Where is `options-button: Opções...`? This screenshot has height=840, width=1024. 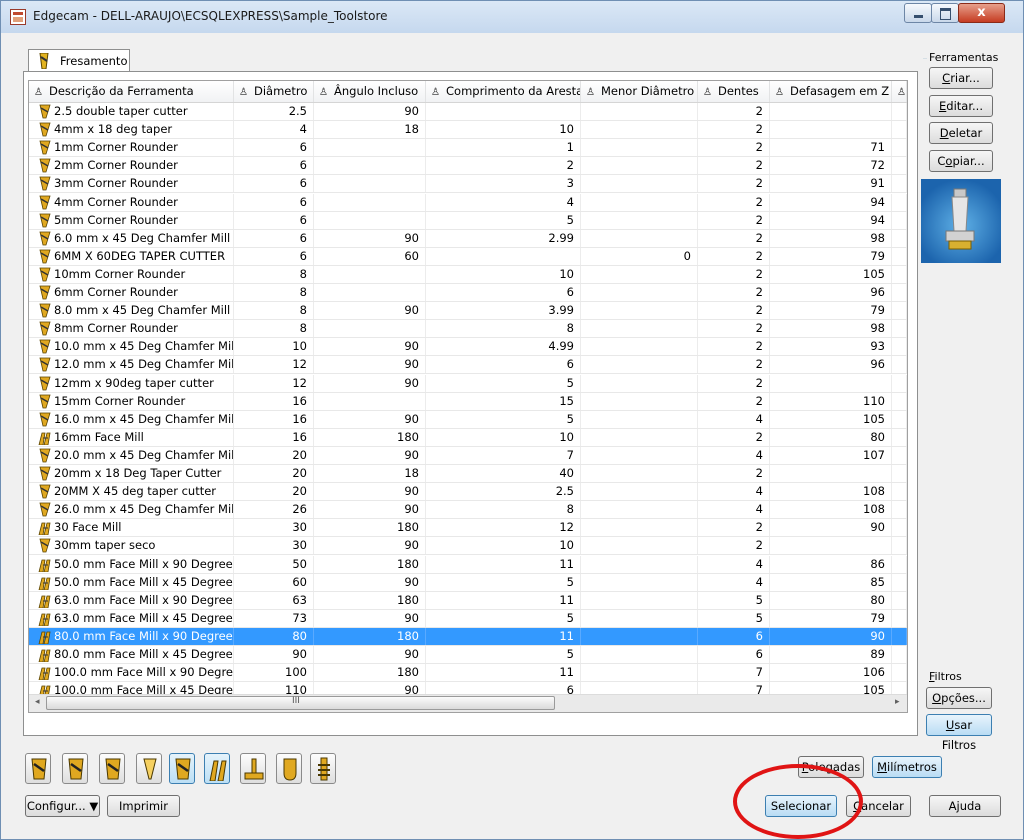 options-button: Opções... is located at coordinates (959, 698).